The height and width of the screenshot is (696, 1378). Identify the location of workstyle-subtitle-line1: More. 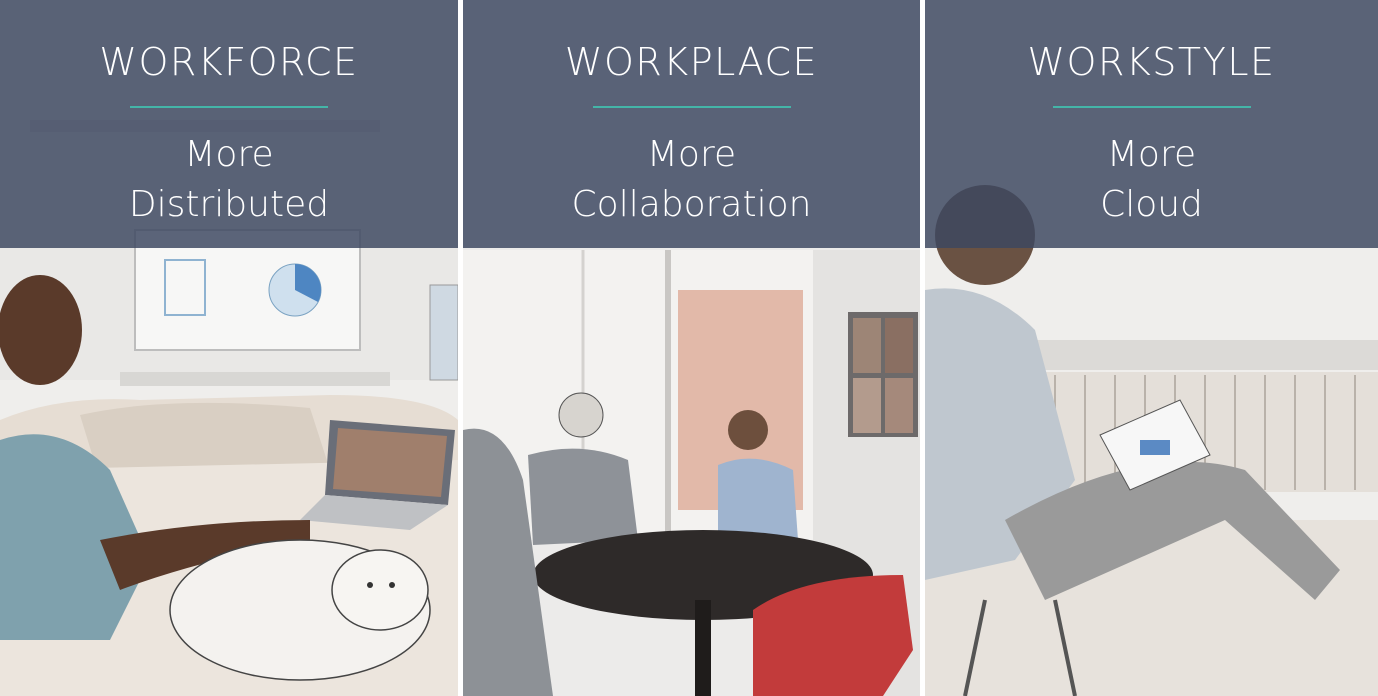
(1151, 154).